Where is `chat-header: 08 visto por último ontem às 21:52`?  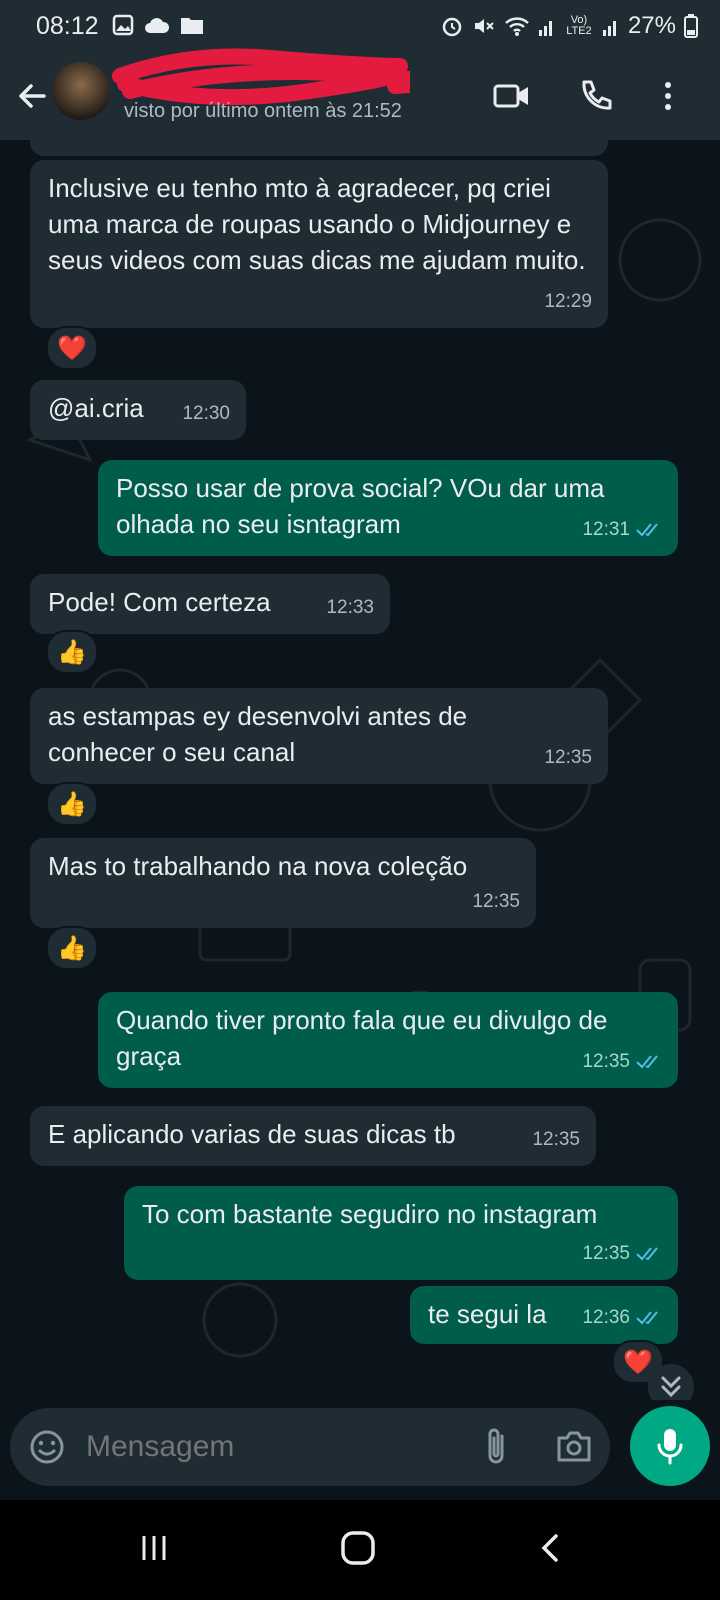
chat-header: 08 visto por último ontem às 21:52 is located at coordinates (360, 94).